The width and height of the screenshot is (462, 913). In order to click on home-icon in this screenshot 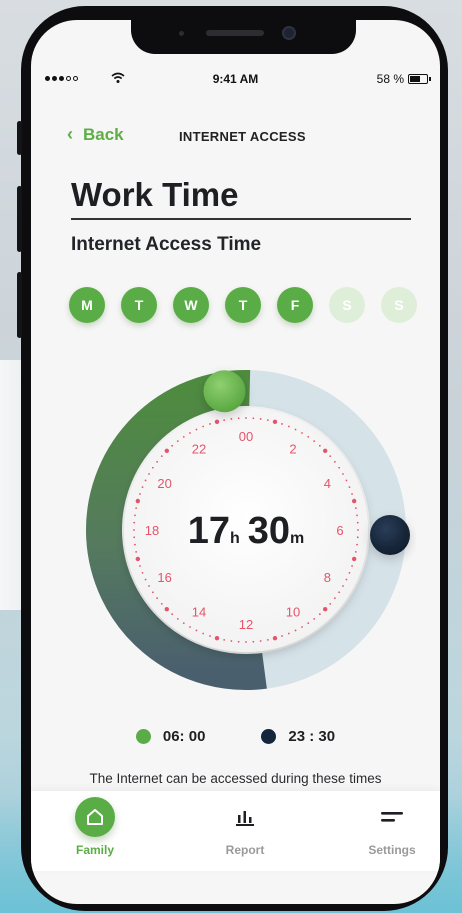, I will do `click(95, 817)`.